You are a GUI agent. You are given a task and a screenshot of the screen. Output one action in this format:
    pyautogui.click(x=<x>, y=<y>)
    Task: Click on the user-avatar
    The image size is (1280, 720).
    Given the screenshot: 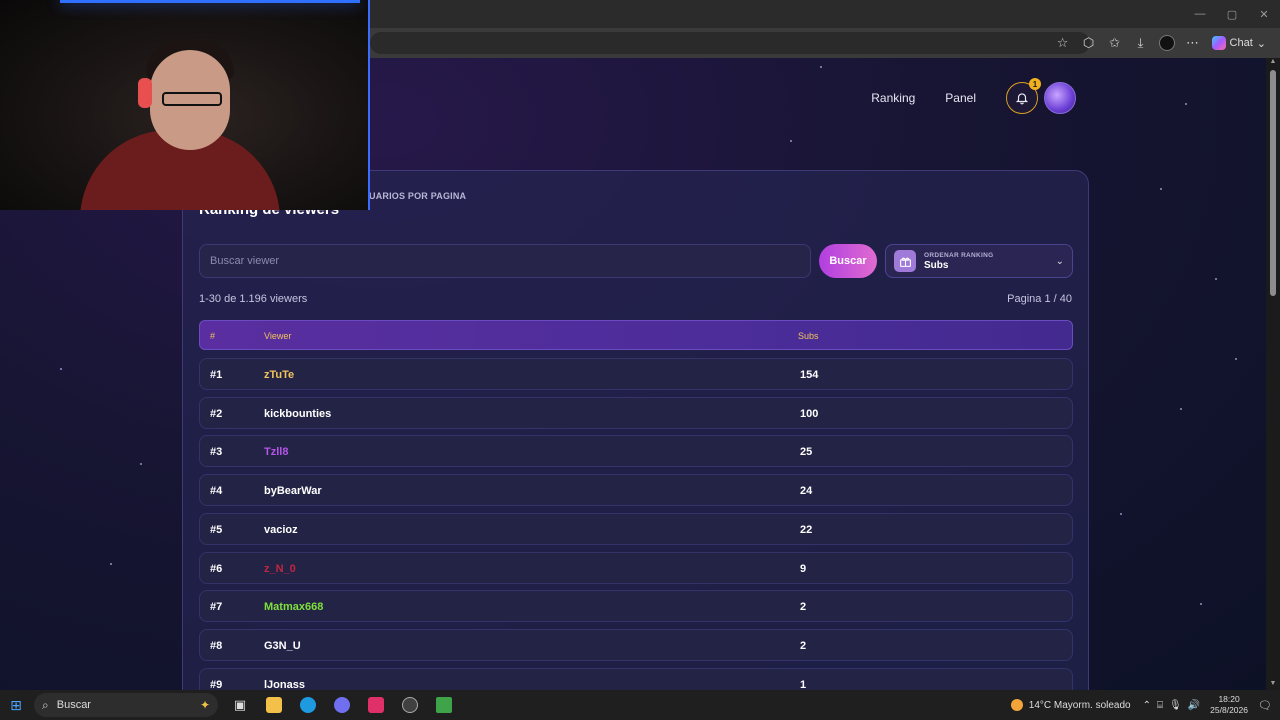 What is the action you would take?
    pyautogui.click(x=1060, y=98)
    